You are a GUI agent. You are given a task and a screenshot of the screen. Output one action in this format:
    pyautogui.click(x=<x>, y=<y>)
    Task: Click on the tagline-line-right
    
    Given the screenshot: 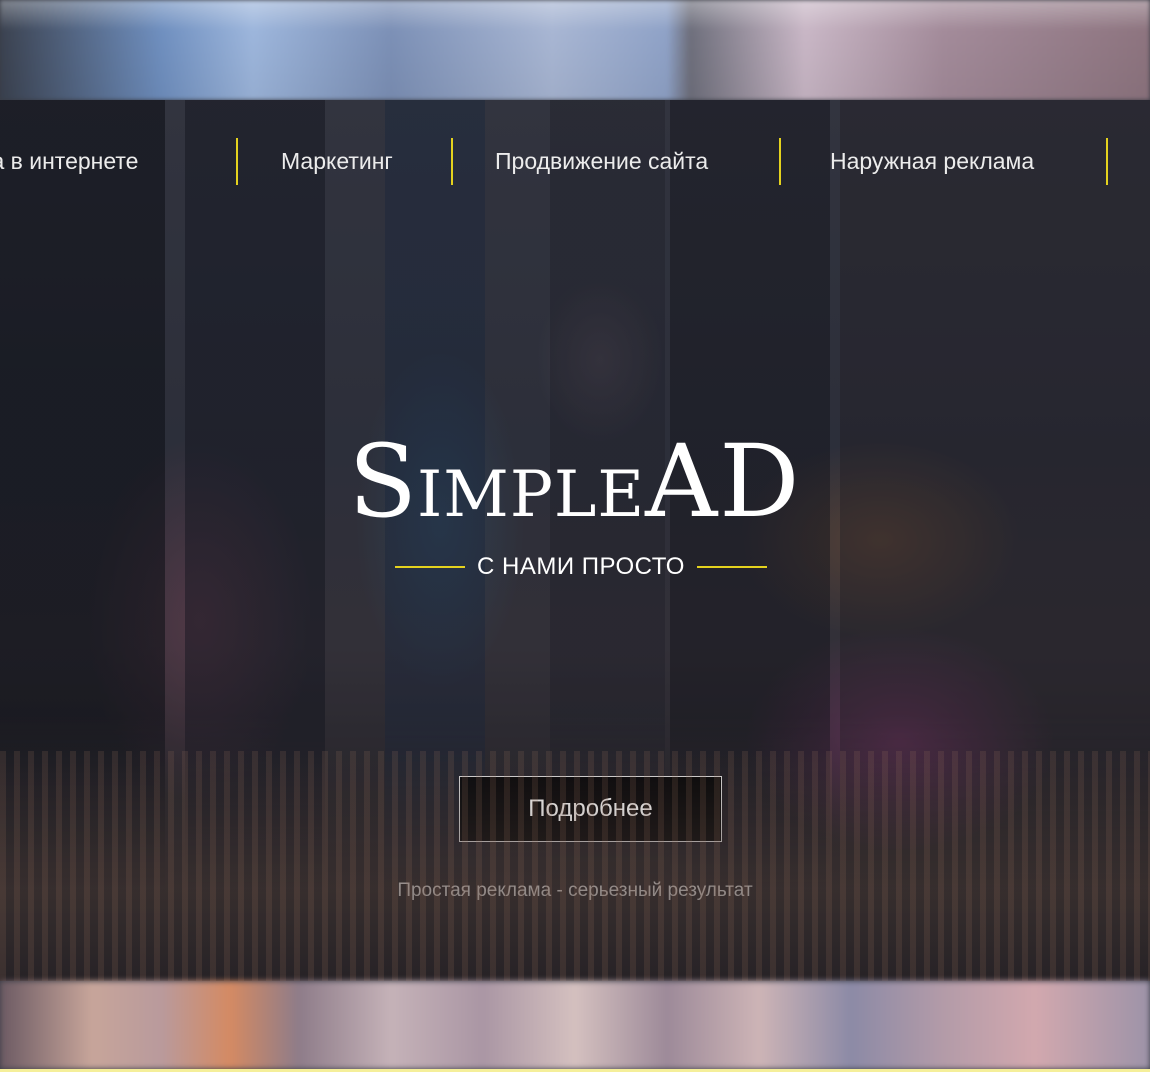 What is the action you would take?
    pyautogui.click(x=731, y=567)
    